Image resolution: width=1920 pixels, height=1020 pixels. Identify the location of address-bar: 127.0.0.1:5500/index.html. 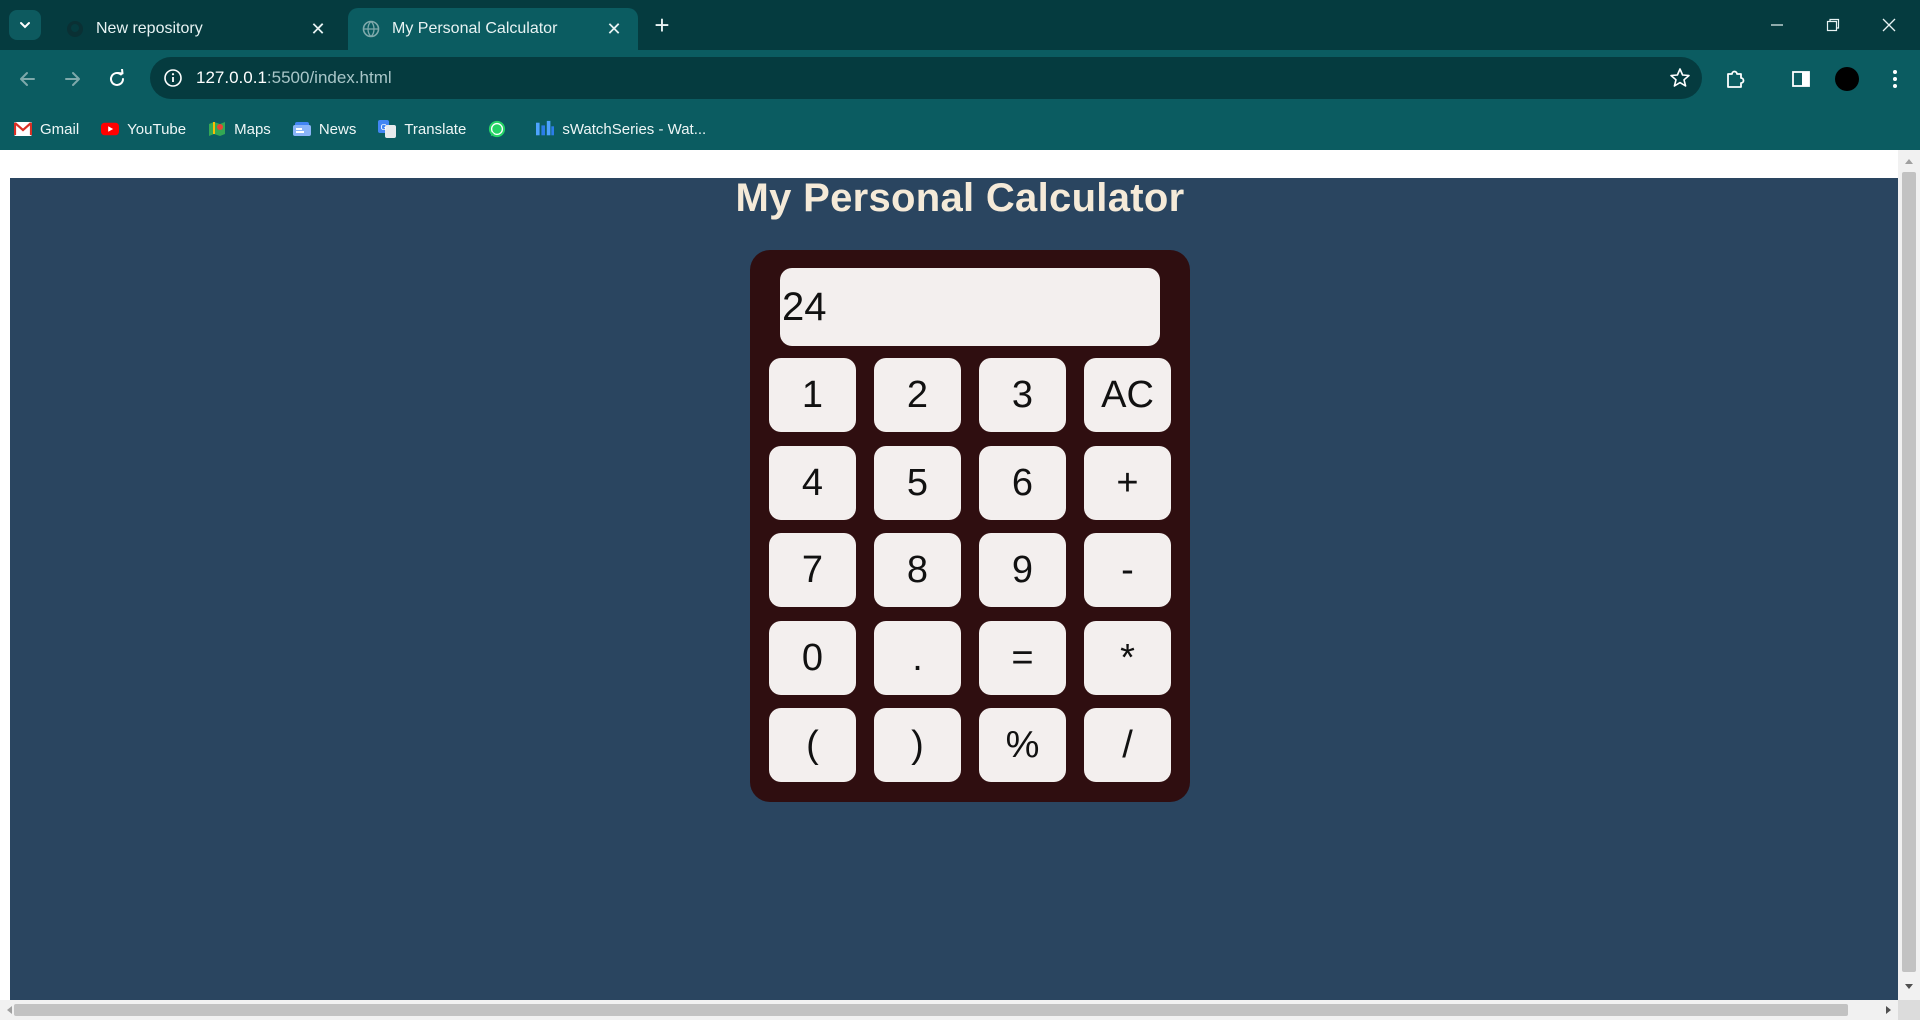
(926, 78).